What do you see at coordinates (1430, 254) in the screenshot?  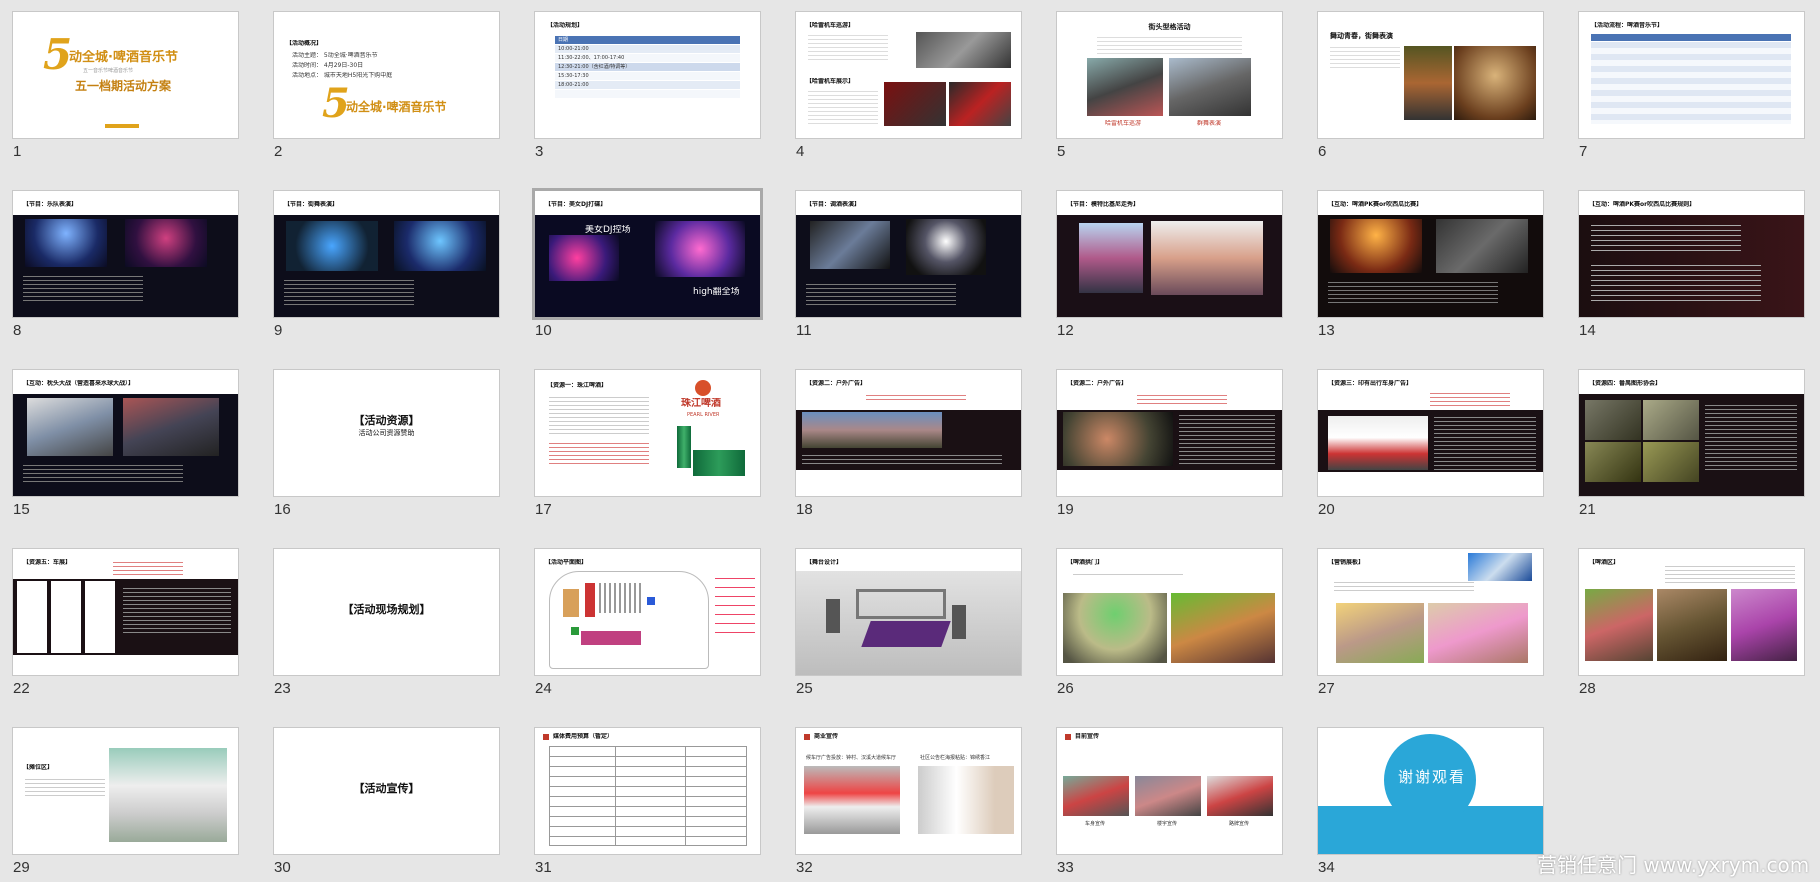 I see `slide-thumbnail: 【互动：啤酒PK赛or吹西瓜比赛】` at bounding box center [1430, 254].